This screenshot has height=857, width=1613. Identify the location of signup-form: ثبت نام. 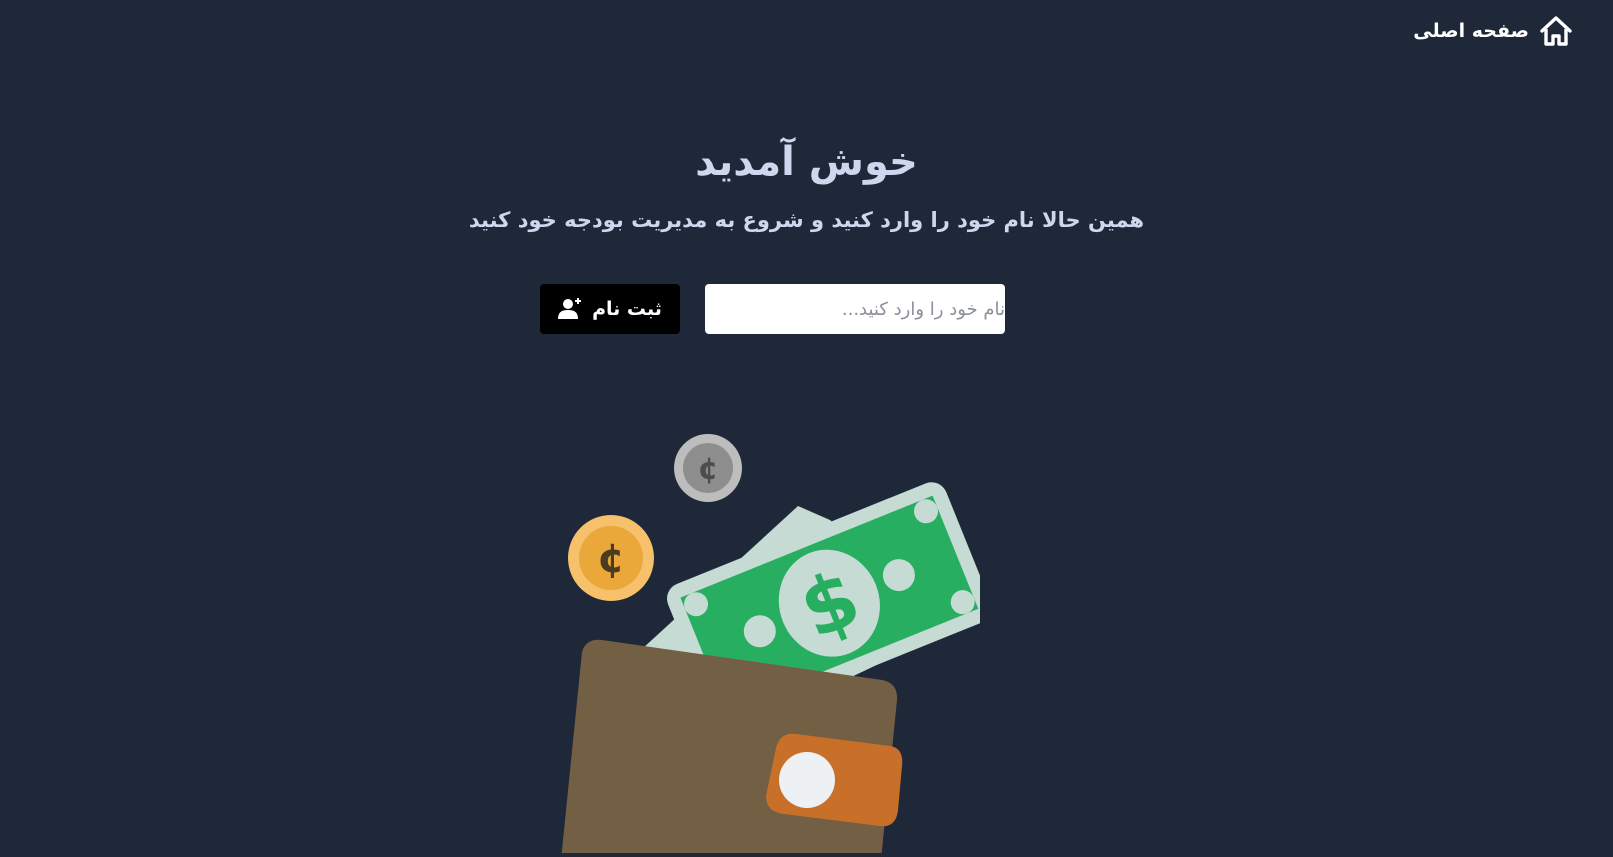
(772, 309).